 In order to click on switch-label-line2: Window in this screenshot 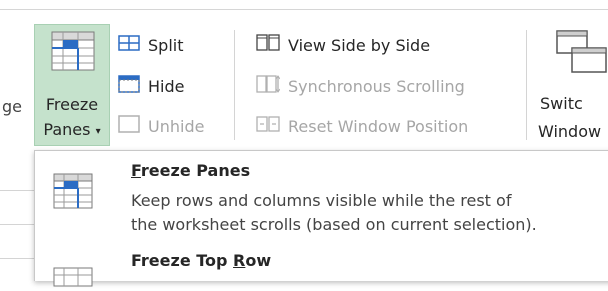, I will do `click(570, 131)`.